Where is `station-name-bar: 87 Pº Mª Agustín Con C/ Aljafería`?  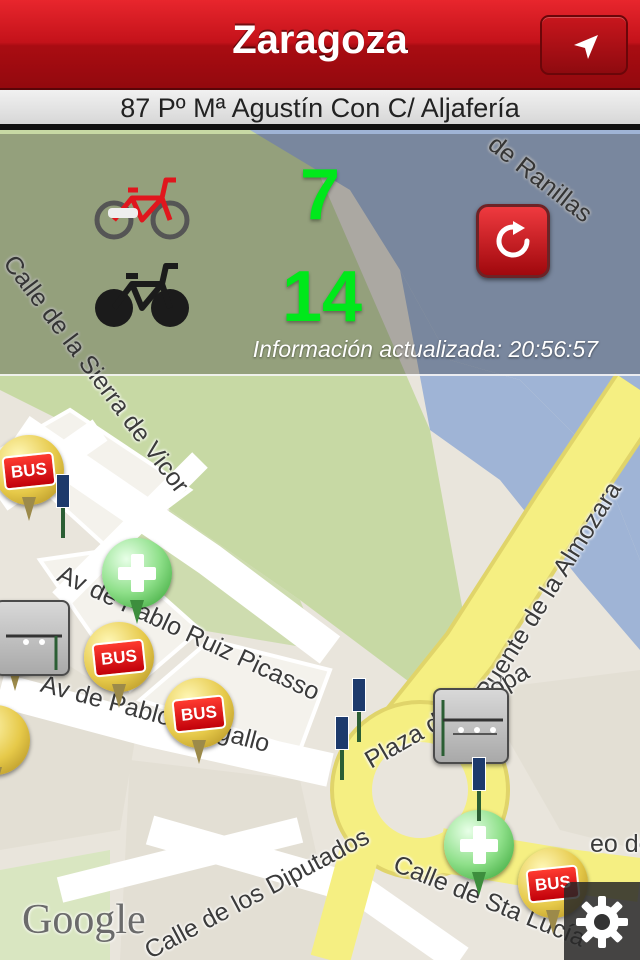
station-name-bar: 87 Pº Mª Agustín Con C/ Aljafería is located at coordinates (320, 110).